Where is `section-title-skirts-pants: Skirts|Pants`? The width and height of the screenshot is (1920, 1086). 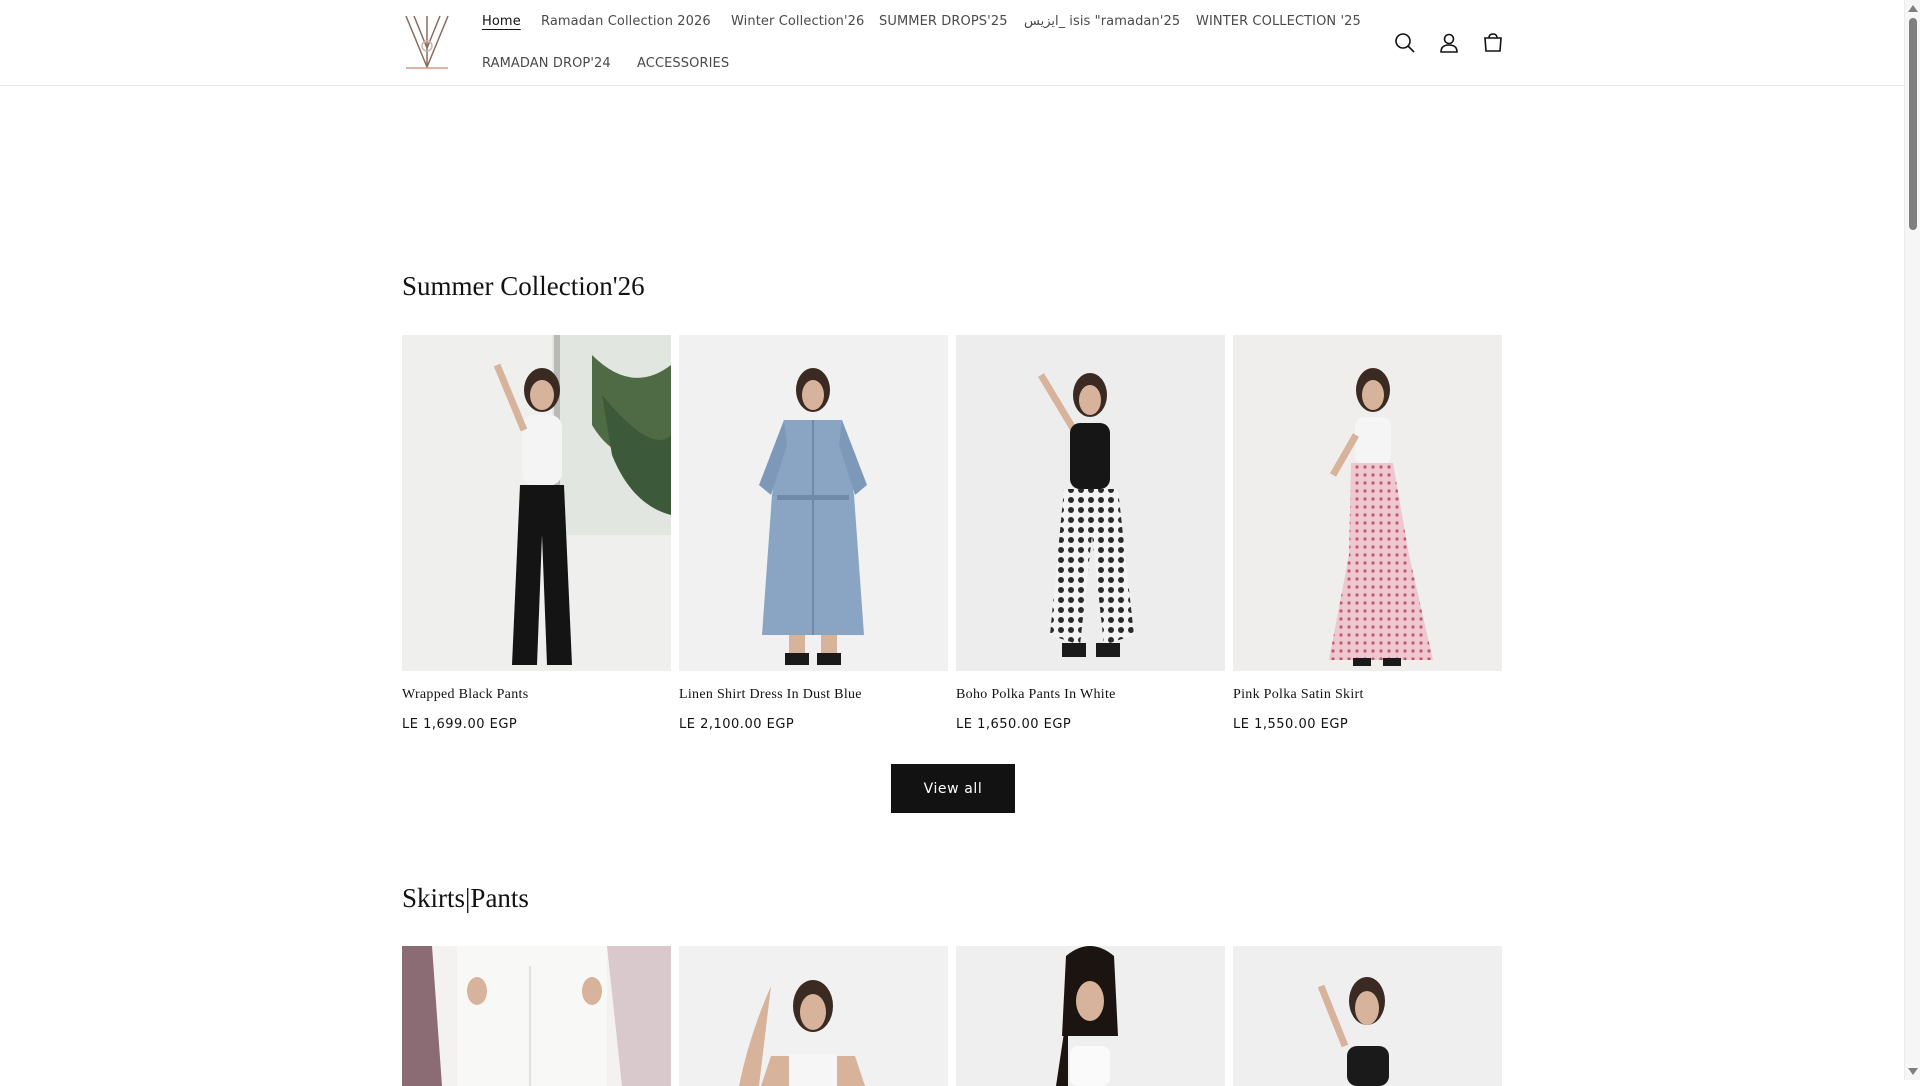
section-title-skirts-pants: Skirts|Pants is located at coordinates (465, 898).